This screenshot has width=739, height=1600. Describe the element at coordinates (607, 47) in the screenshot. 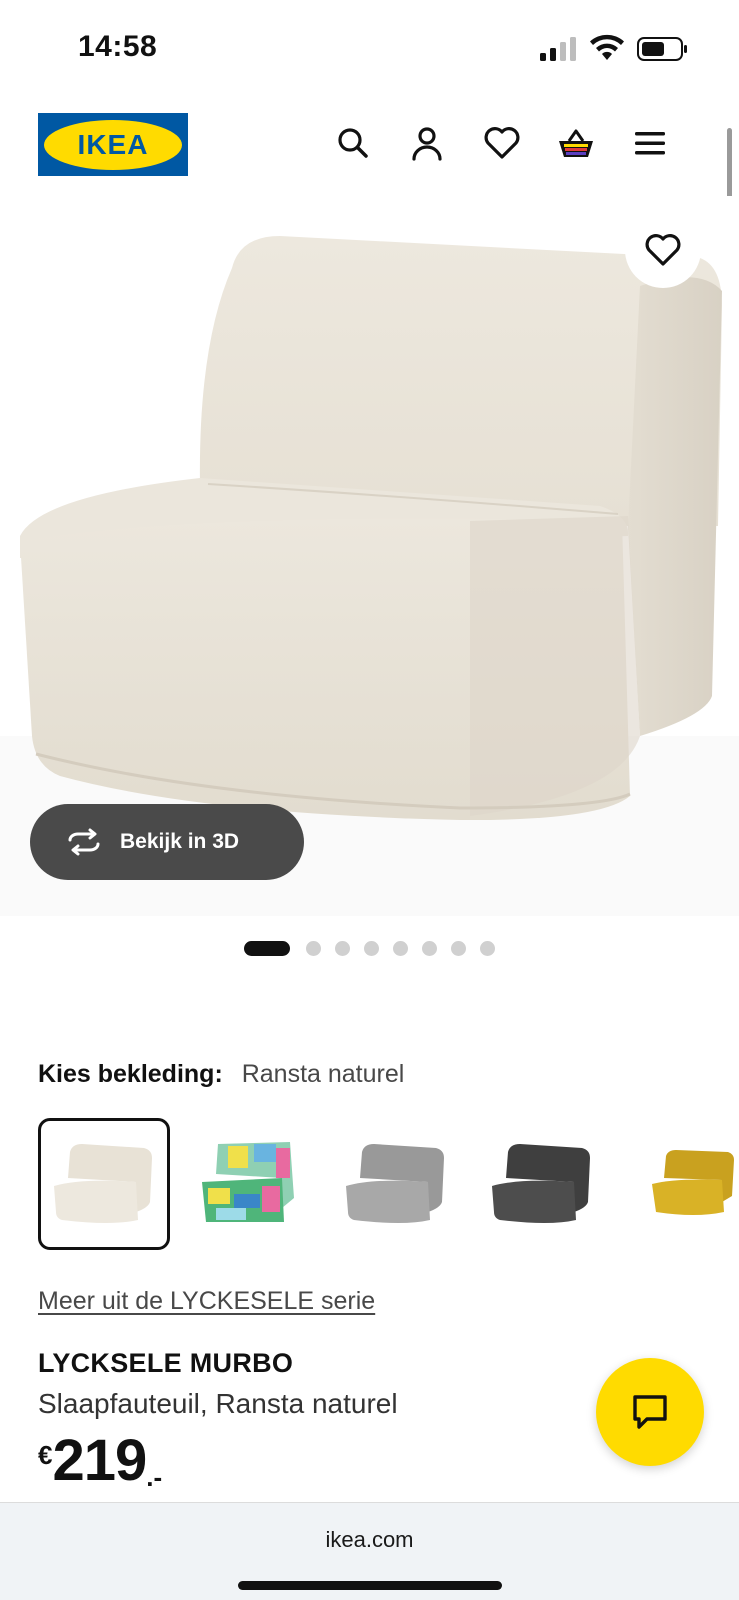

I see `wifi-icon` at that location.